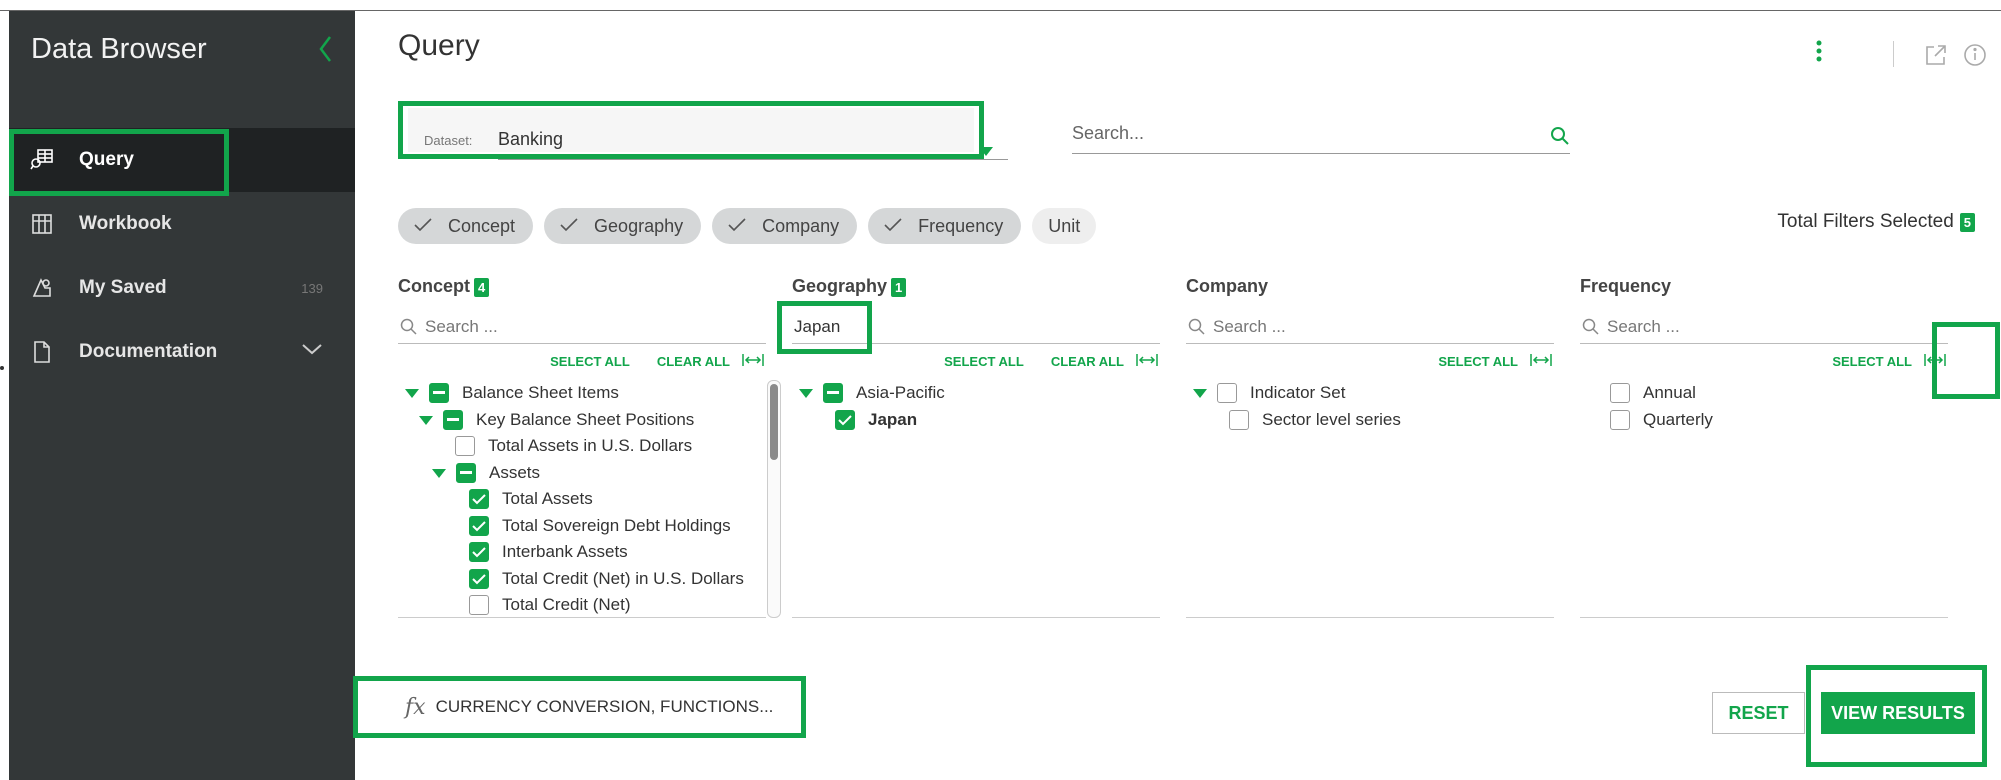 The width and height of the screenshot is (2001, 780). Describe the element at coordinates (817, 326) in the screenshot. I see `search-value: Japan` at that location.